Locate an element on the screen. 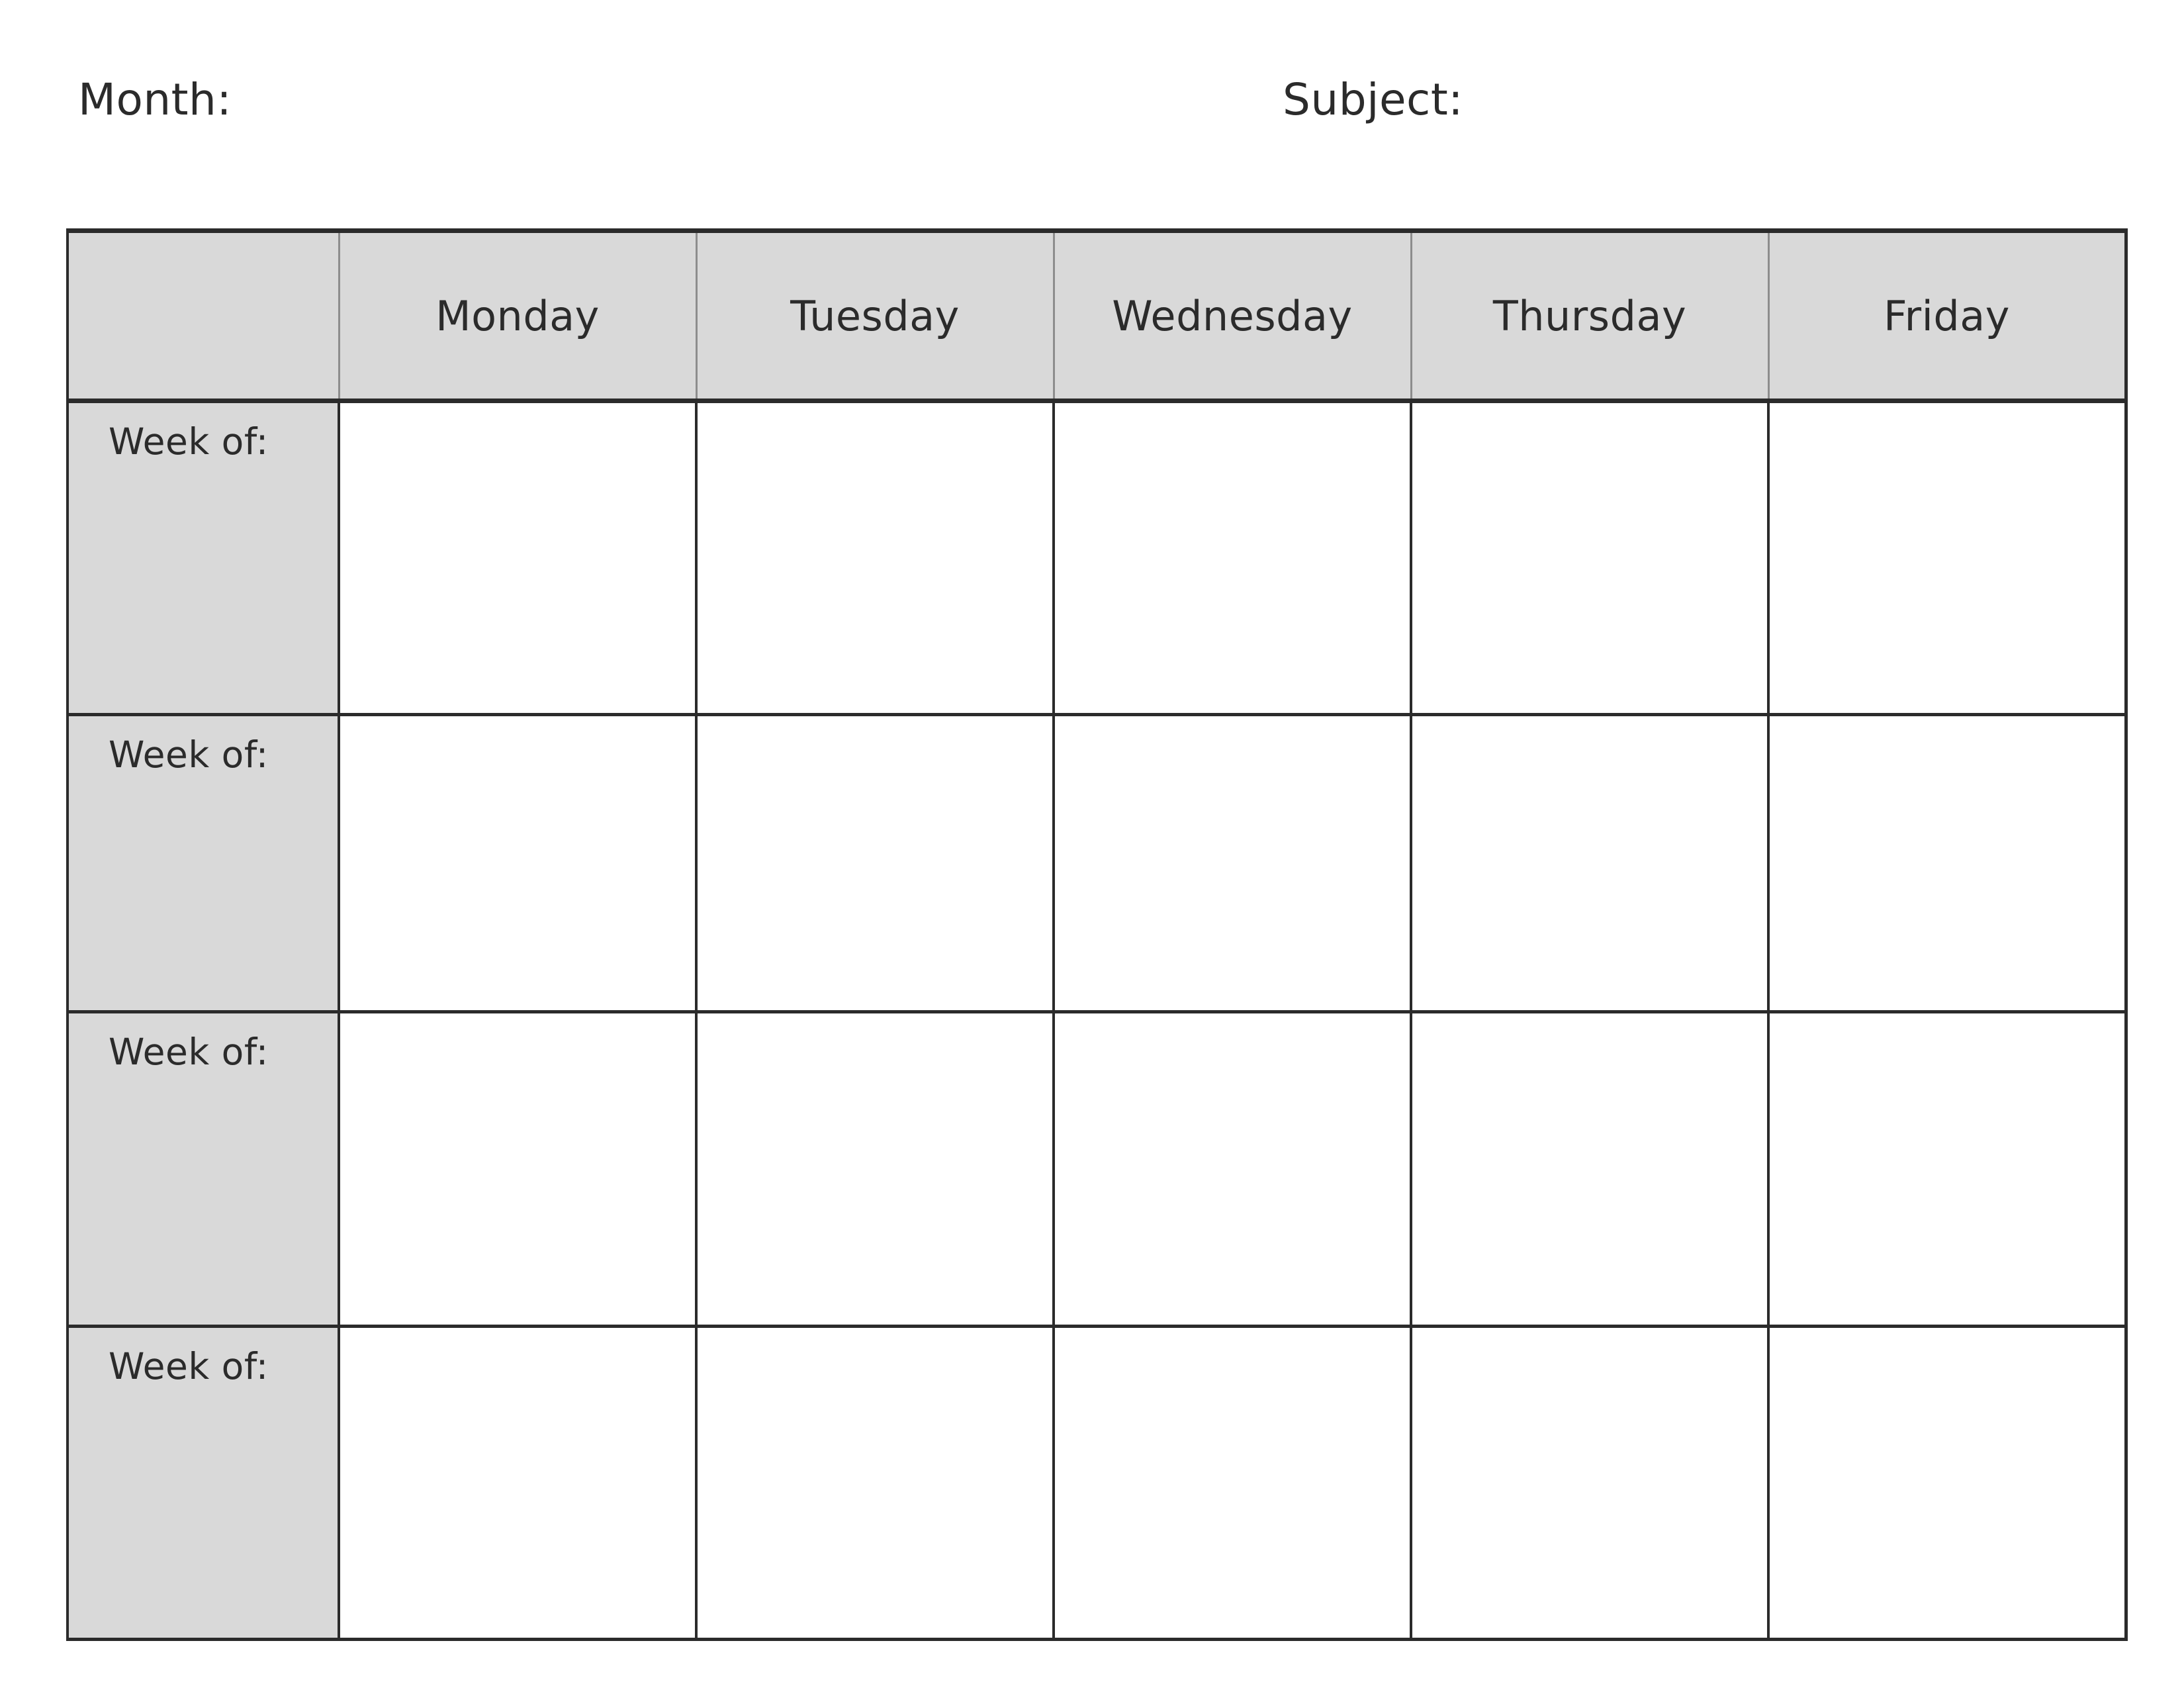 The height and width of the screenshot is (1688, 2184). planner-cell-week2-monday is located at coordinates (517, 863).